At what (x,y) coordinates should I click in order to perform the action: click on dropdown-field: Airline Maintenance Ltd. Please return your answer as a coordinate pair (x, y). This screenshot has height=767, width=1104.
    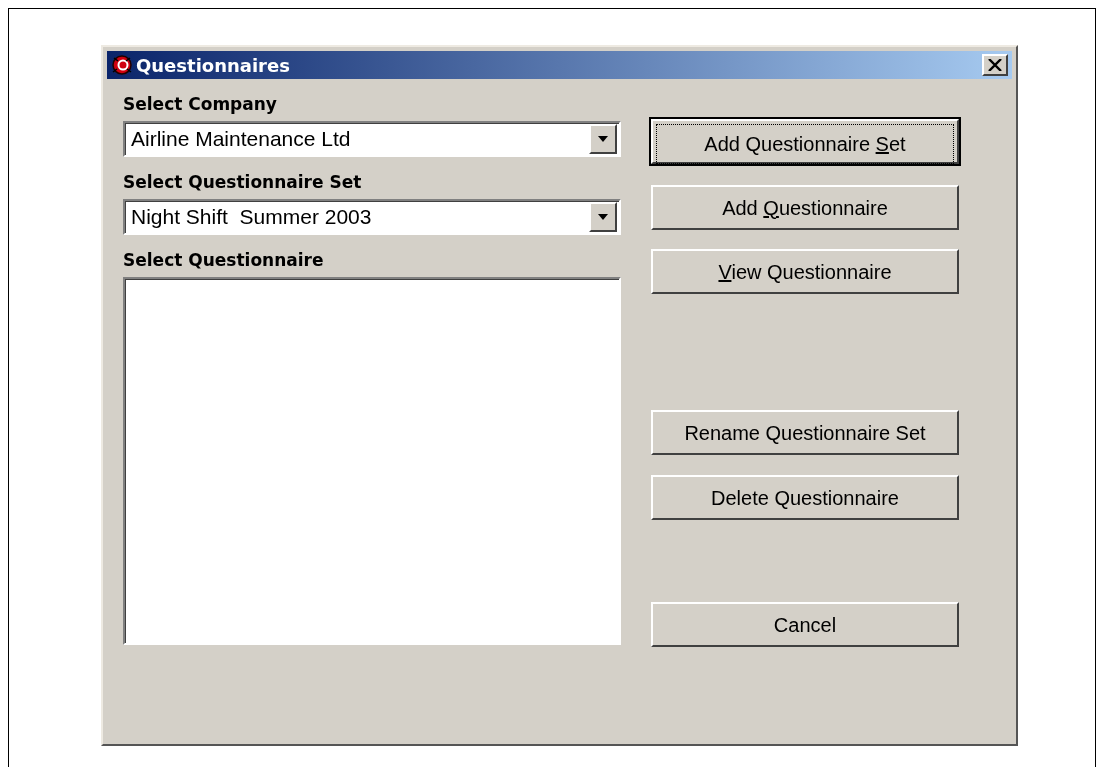
    Looking at the image, I should click on (372, 139).